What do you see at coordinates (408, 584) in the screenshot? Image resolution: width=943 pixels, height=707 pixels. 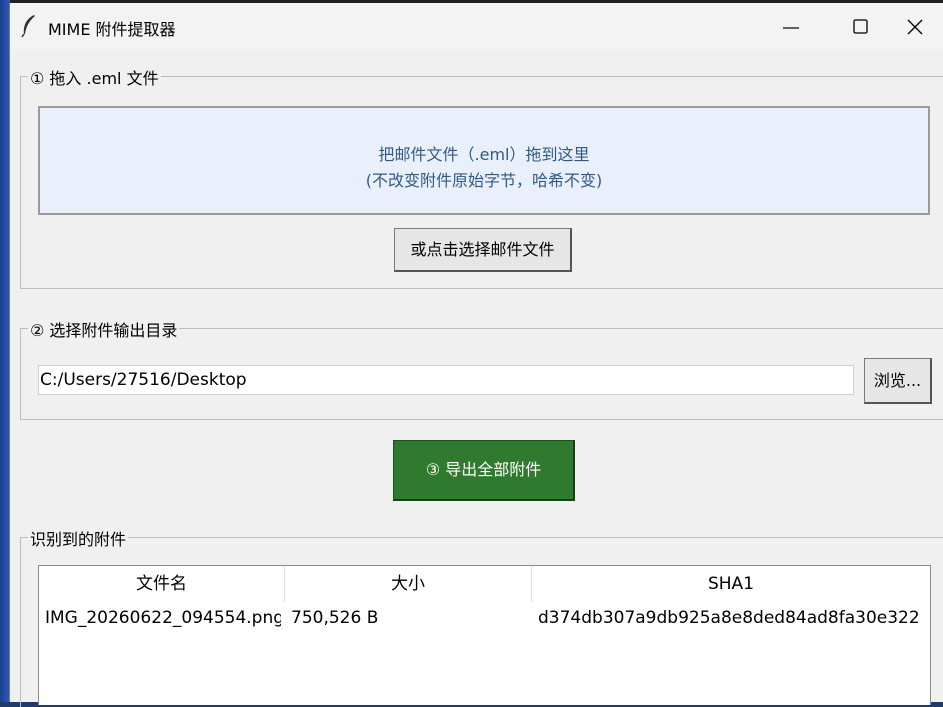 I see `column-header-size: 大小` at bounding box center [408, 584].